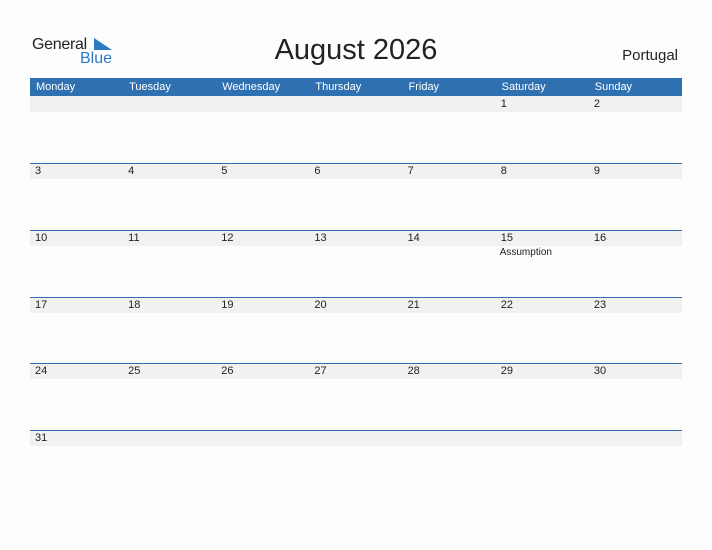 The width and height of the screenshot is (712, 550). What do you see at coordinates (262, 330) in the screenshot?
I see `day-cell: 19` at bounding box center [262, 330].